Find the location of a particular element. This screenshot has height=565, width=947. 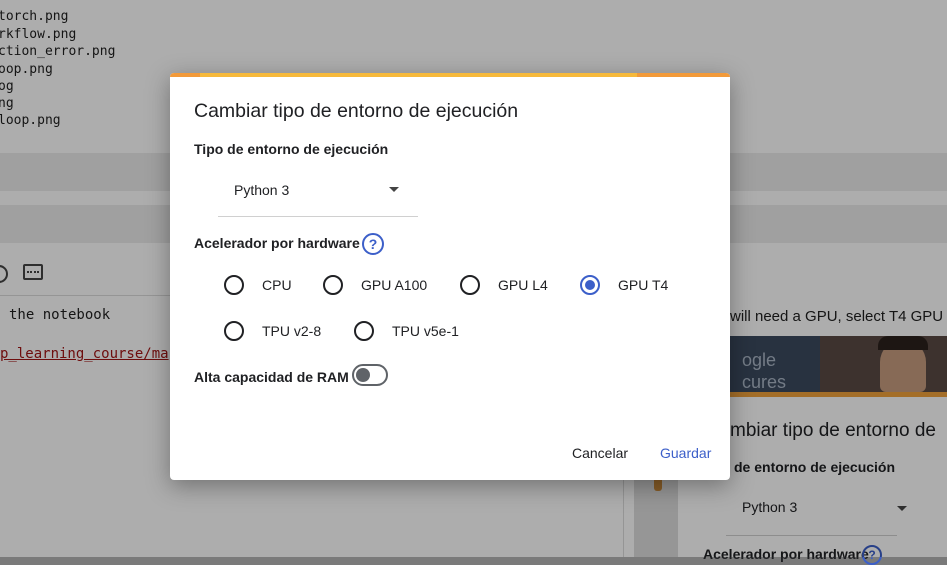

accelerator-option-gpu-t4: GPU T4 is located at coordinates (630, 287).